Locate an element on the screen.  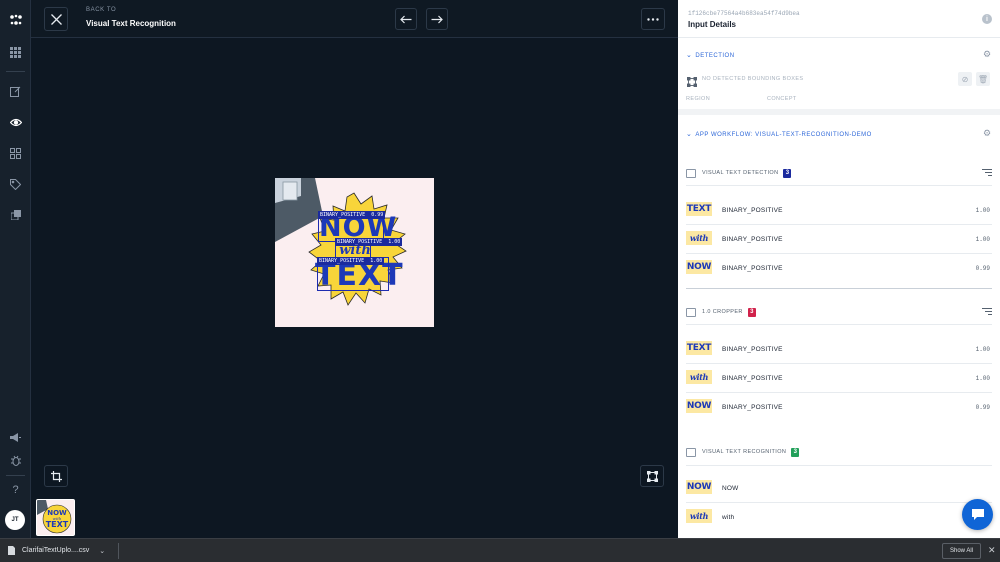
close-icon is located at coordinates (56, 19).